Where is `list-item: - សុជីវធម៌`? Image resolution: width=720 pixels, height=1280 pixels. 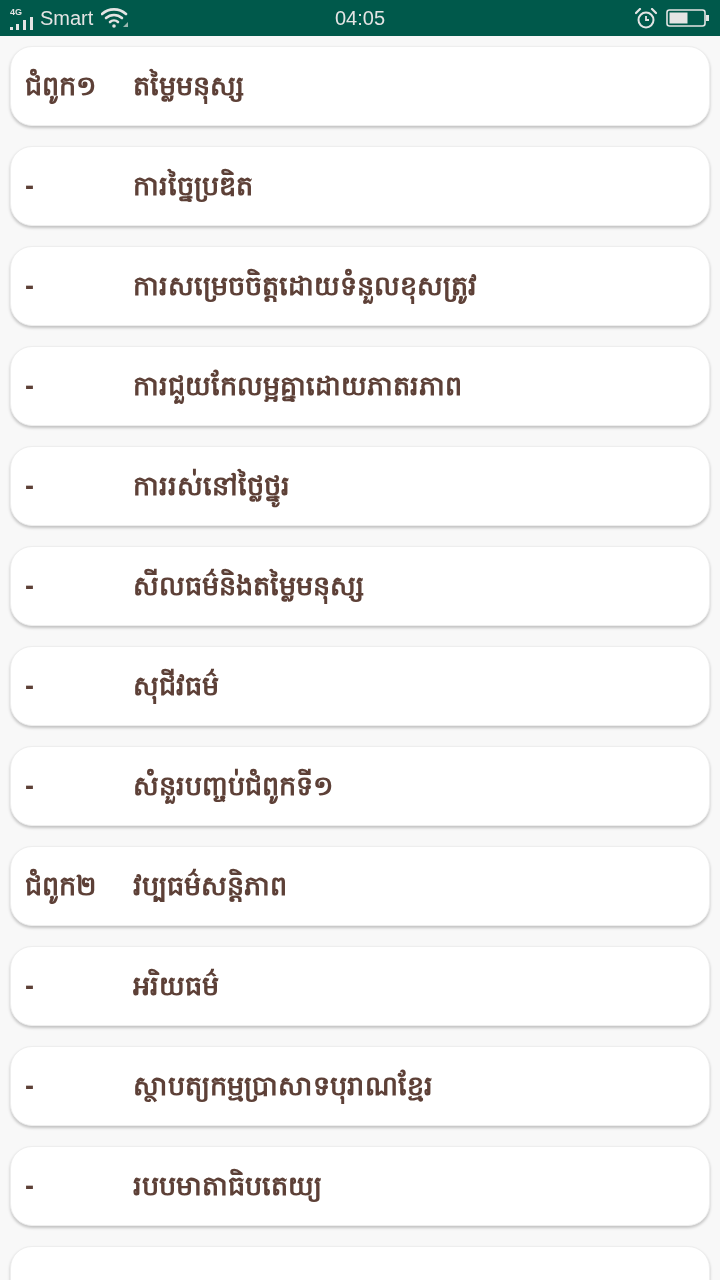 list-item: - សុជីវធម៌ is located at coordinates (360, 686).